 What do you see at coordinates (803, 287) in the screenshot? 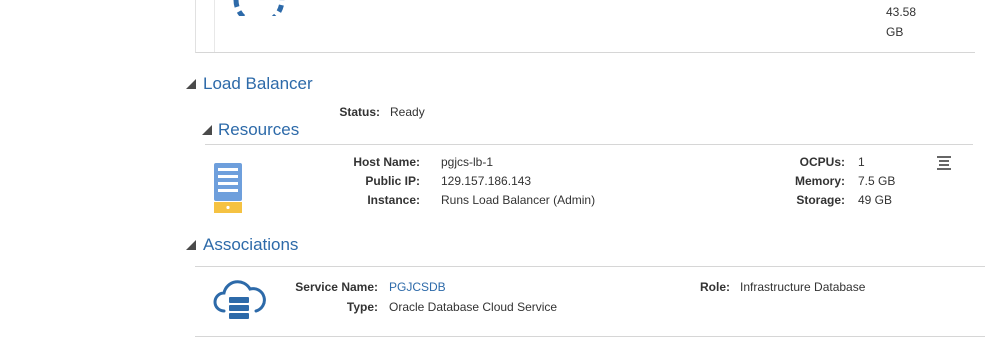
I see `role-value: Infrastructure Database` at bounding box center [803, 287].